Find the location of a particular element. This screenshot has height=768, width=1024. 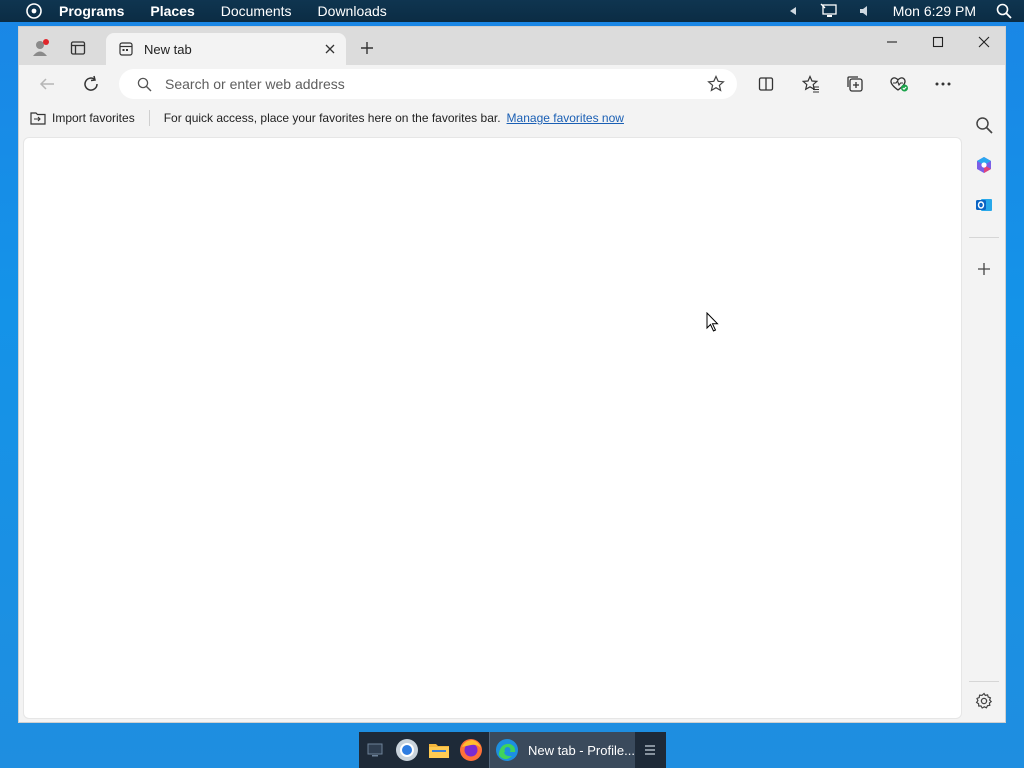

toolbar is located at coordinates (512, 84).